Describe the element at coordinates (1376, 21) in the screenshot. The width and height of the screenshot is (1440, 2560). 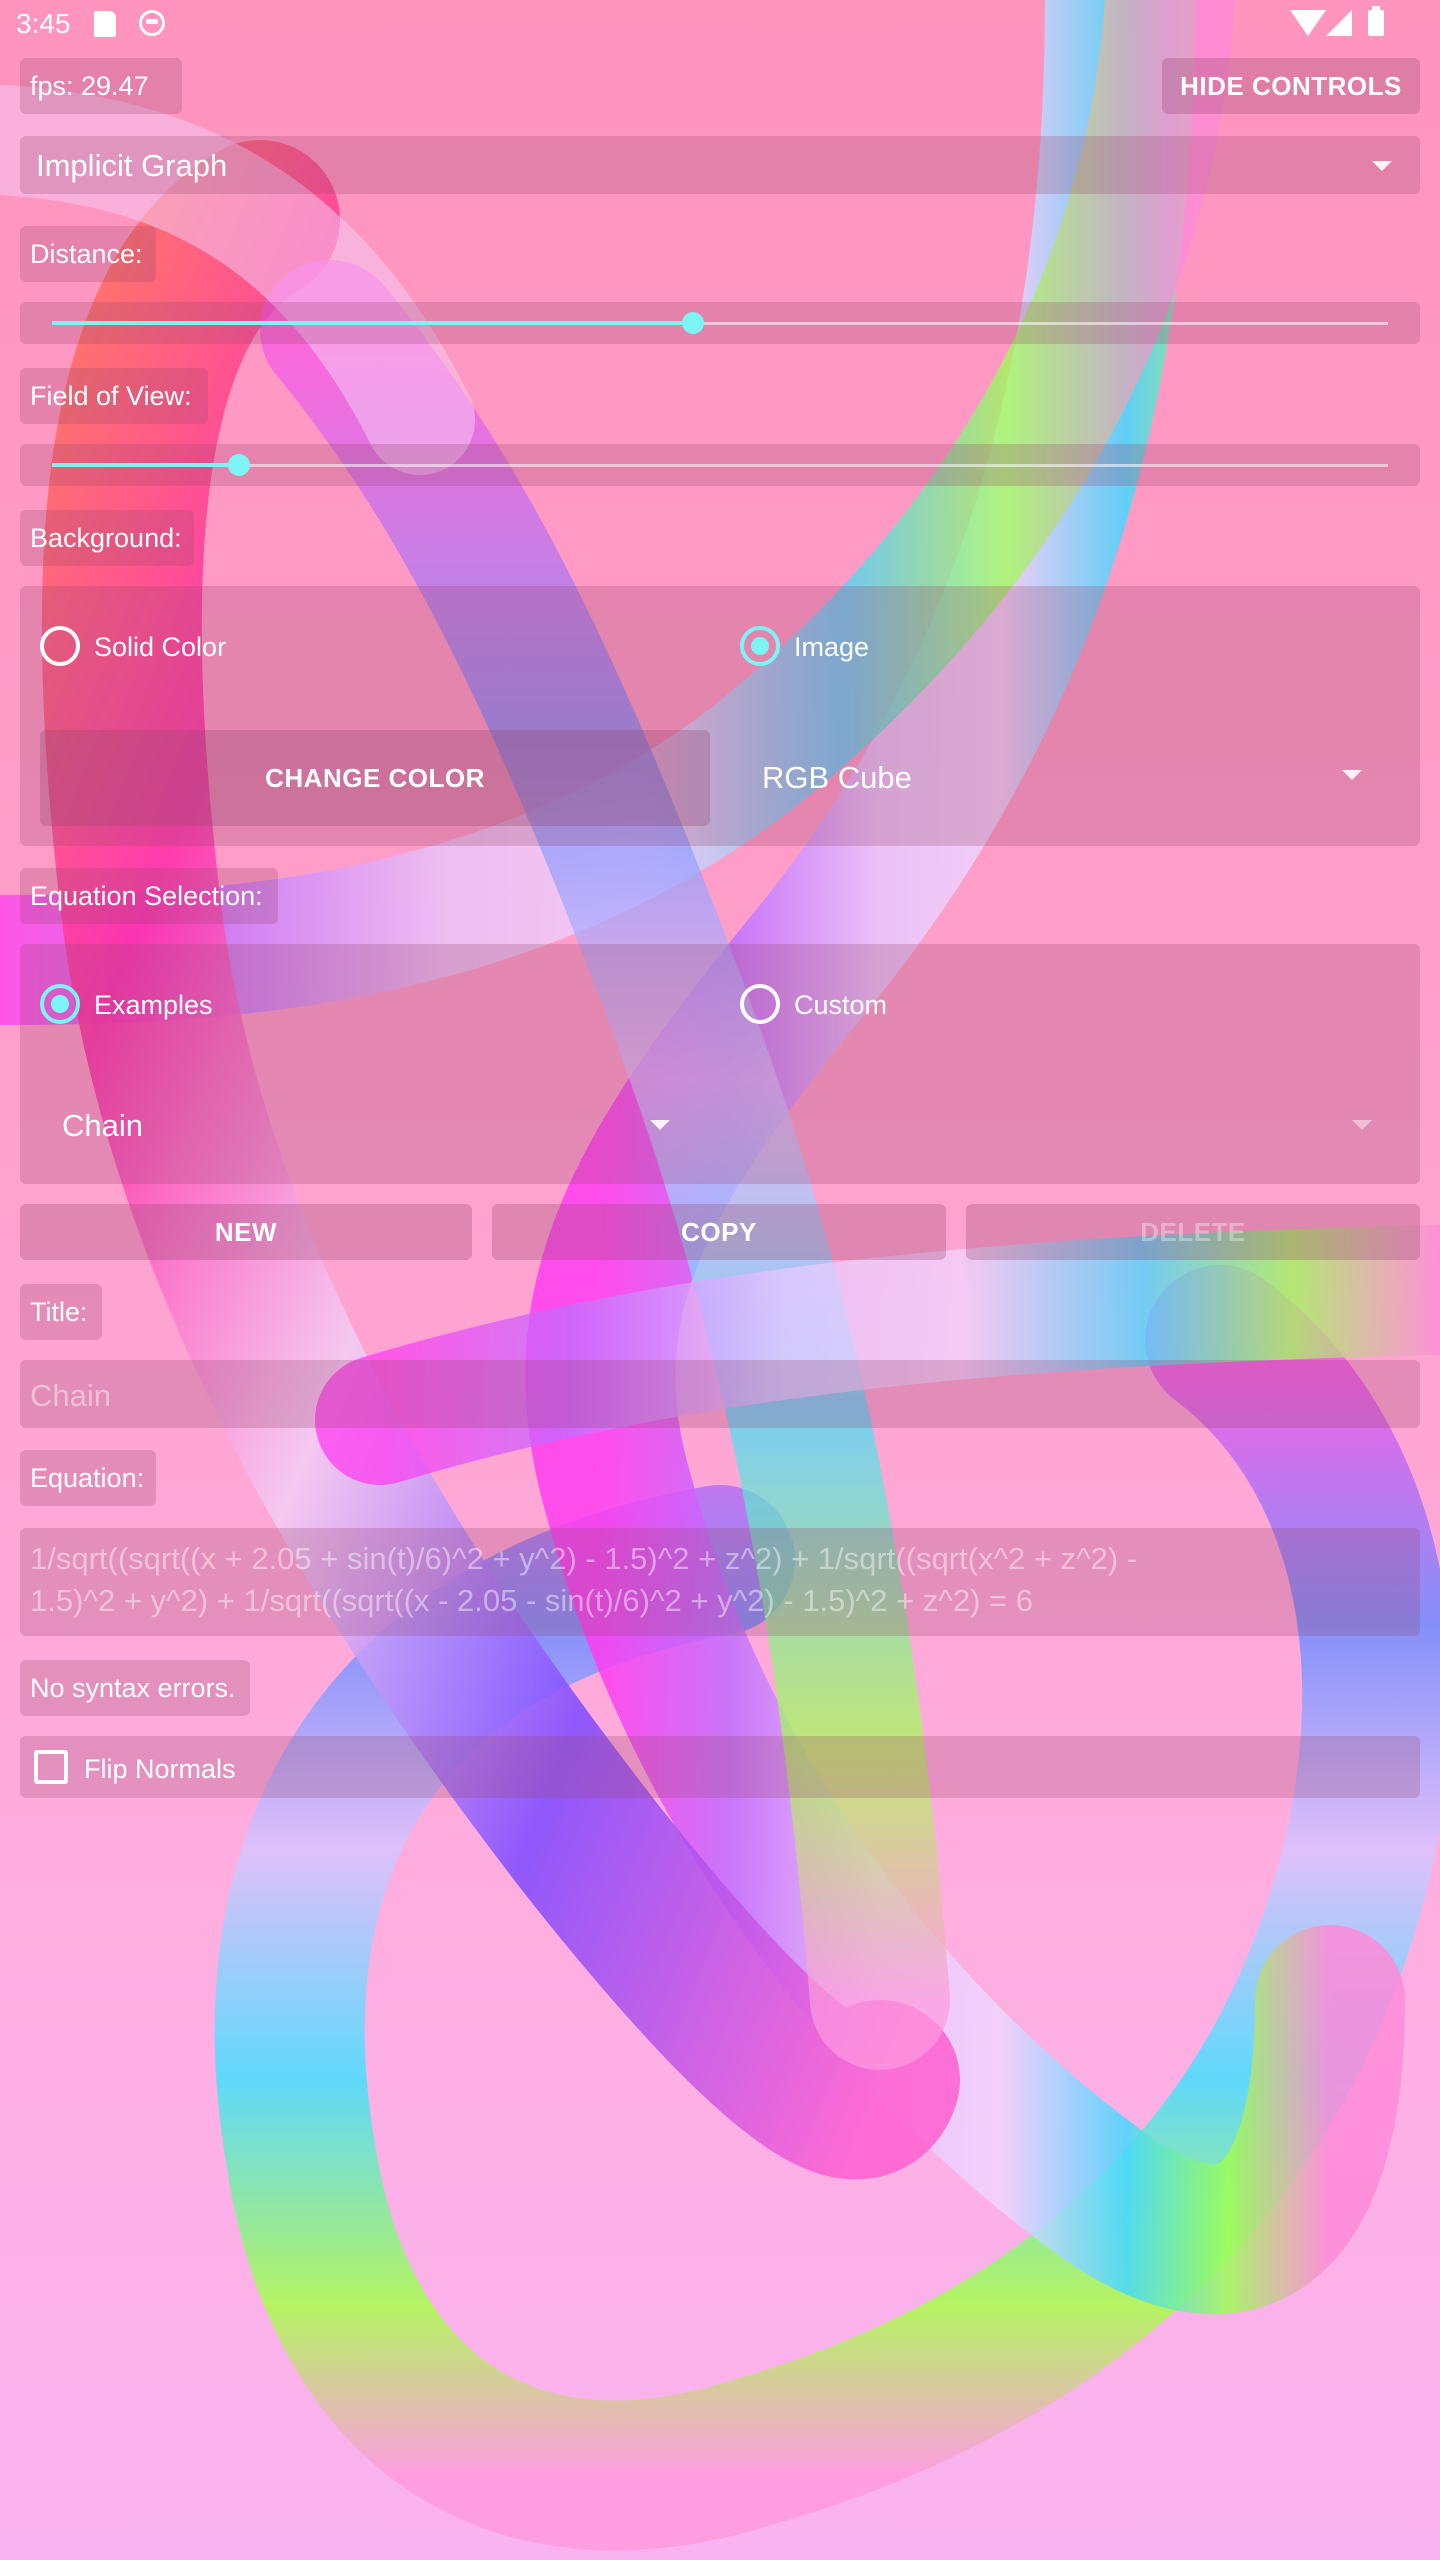
I see `battery-icon` at that location.